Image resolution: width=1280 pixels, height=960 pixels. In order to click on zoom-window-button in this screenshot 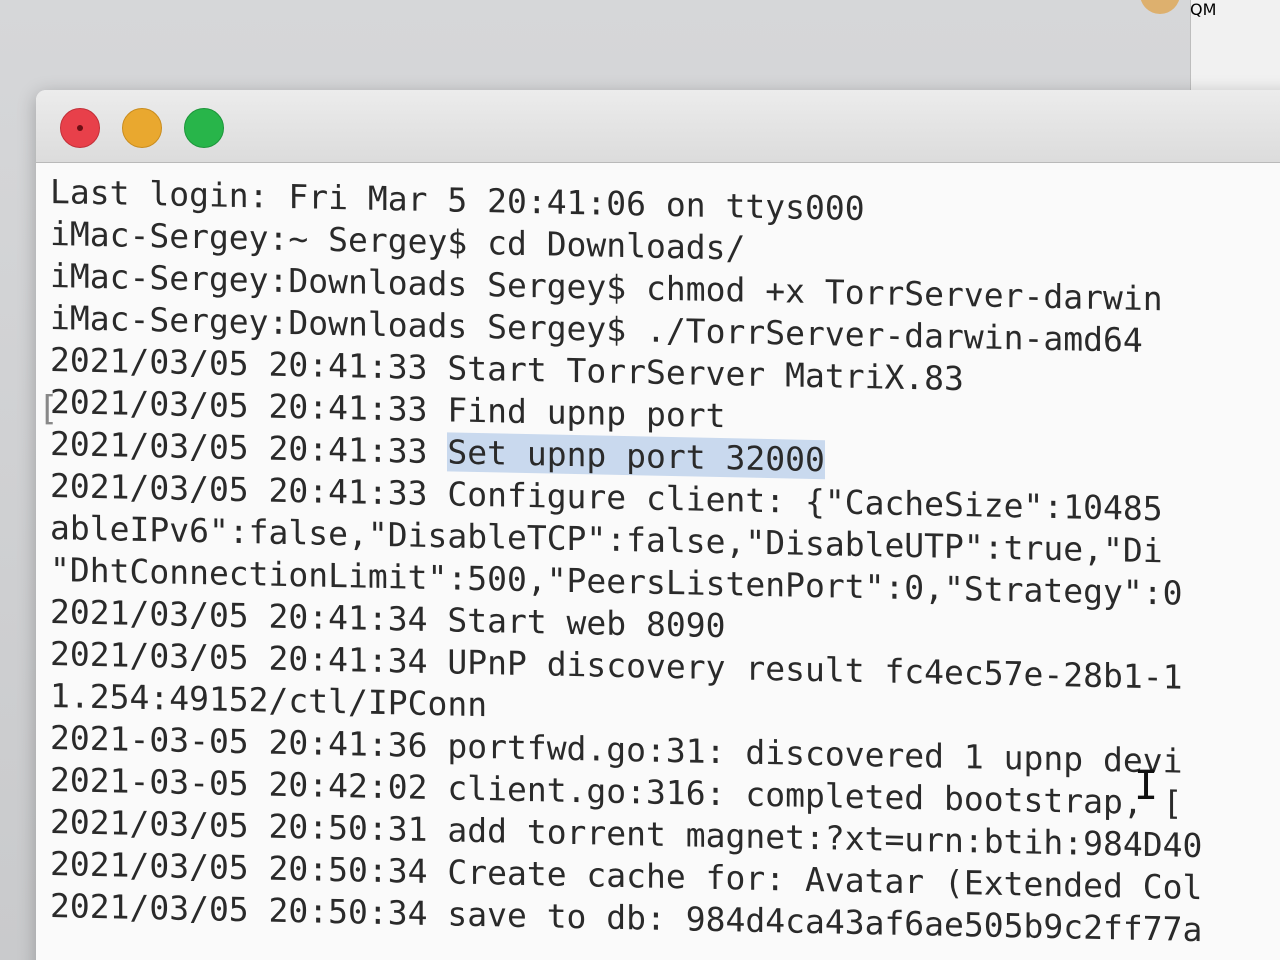, I will do `click(204, 128)`.